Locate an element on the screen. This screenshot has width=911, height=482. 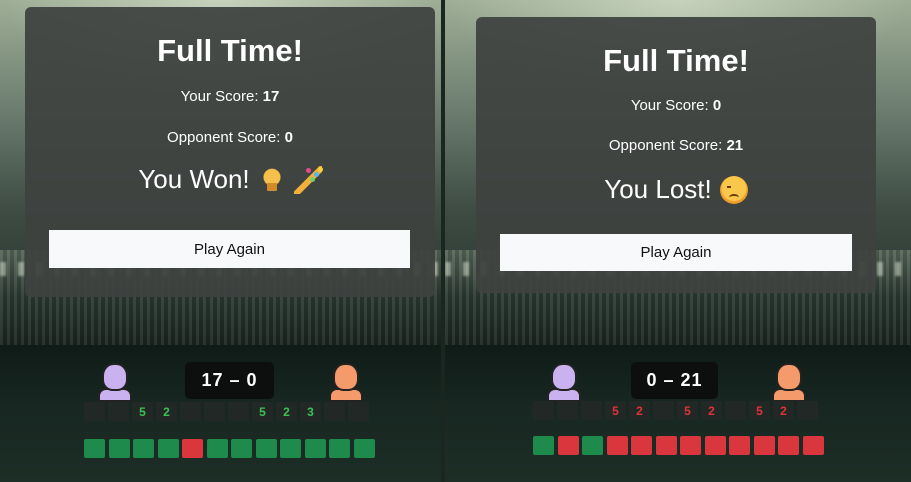
party-popper-icon is located at coordinates (307, 179).